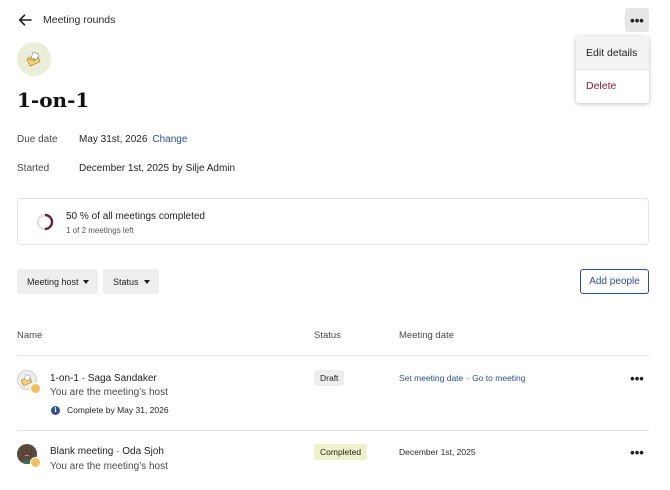 Image resolution: width=670 pixels, height=490 pixels. I want to click on menu-item-edit-details: Edit details, so click(612, 52).